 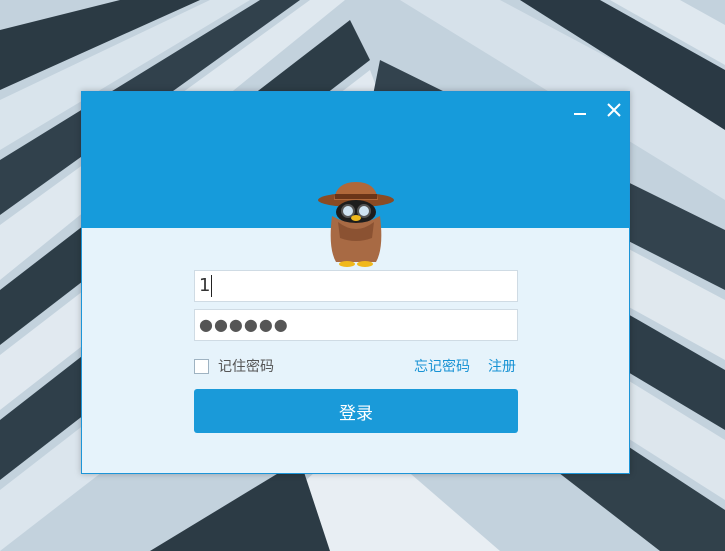 What do you see at coordinates (502, 366) in the screenshot?
I see `register-link: 注册` at bounding box center [502, 366].